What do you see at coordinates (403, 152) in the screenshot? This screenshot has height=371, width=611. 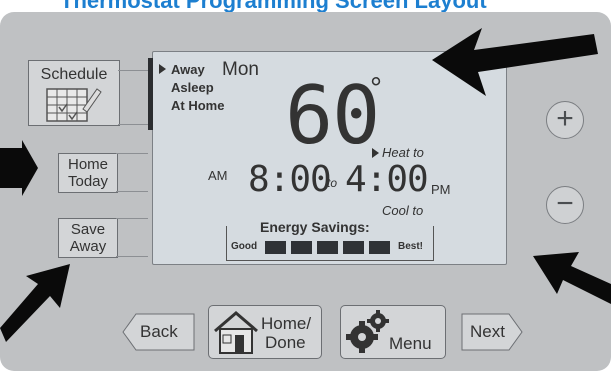 I see `heat-to-label: Heat to` at bounding box center [403, 152].